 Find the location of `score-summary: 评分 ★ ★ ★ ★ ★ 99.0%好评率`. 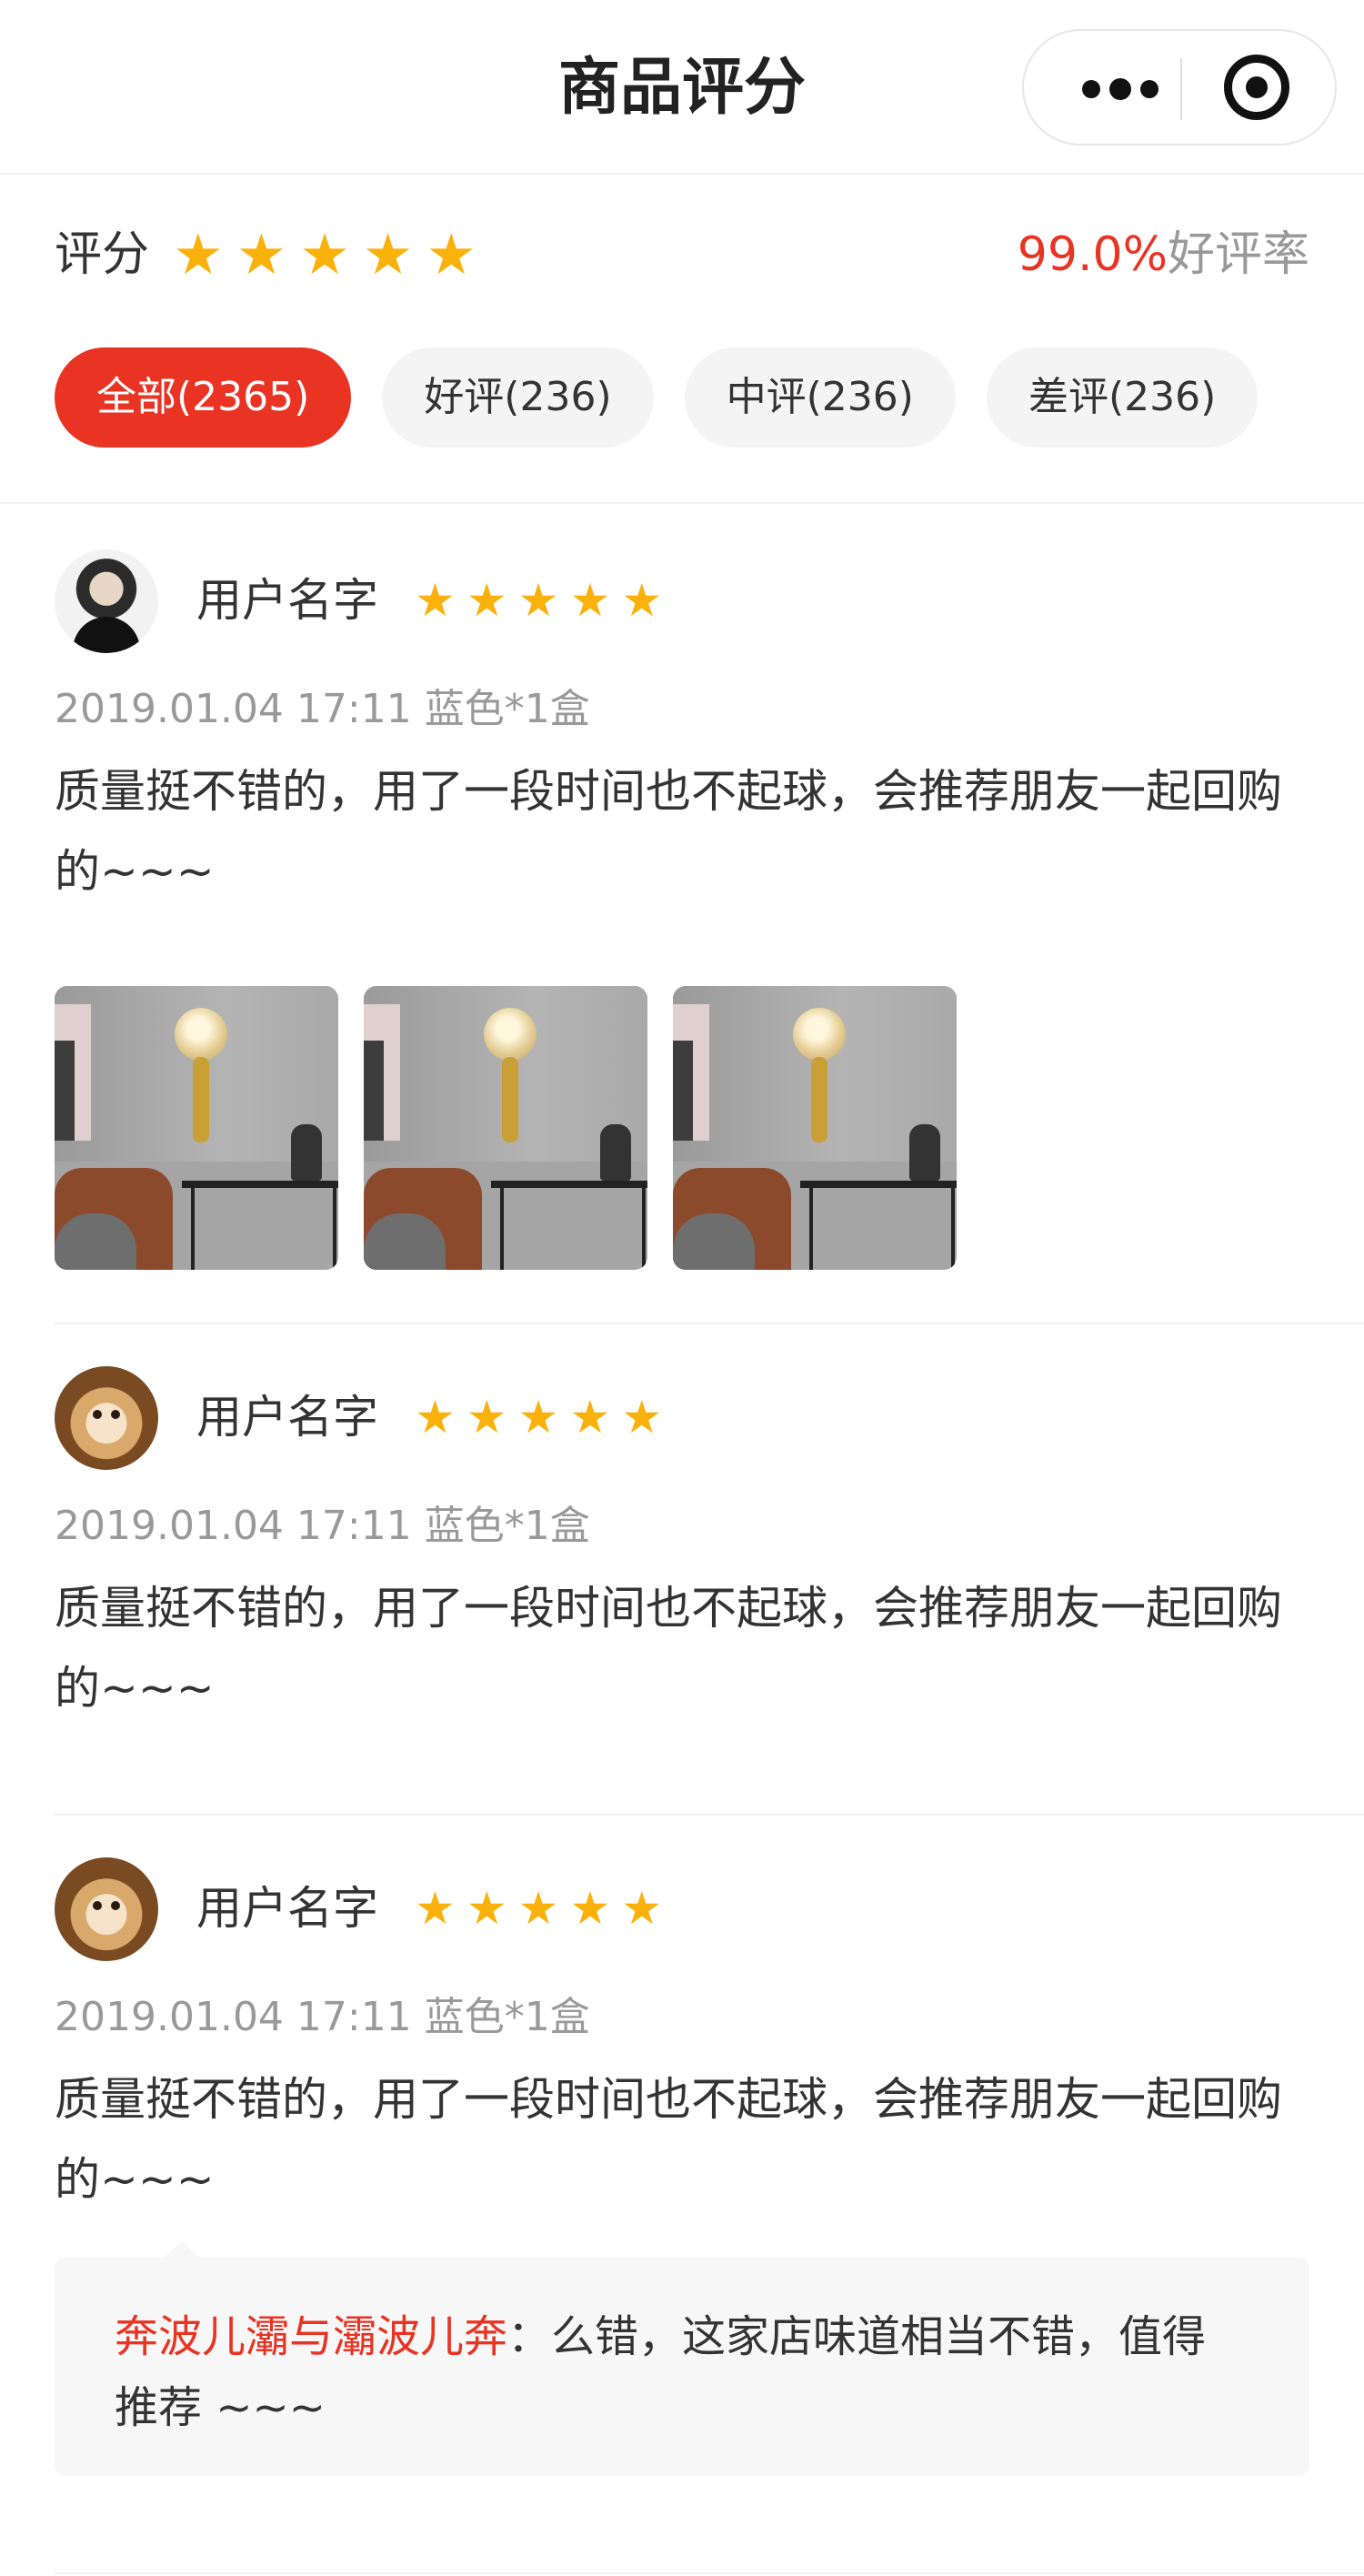

score-summary: 评分 ★ ★ ★ ★ ★ 99.0%好评率 is located at coordinates (682, 254).